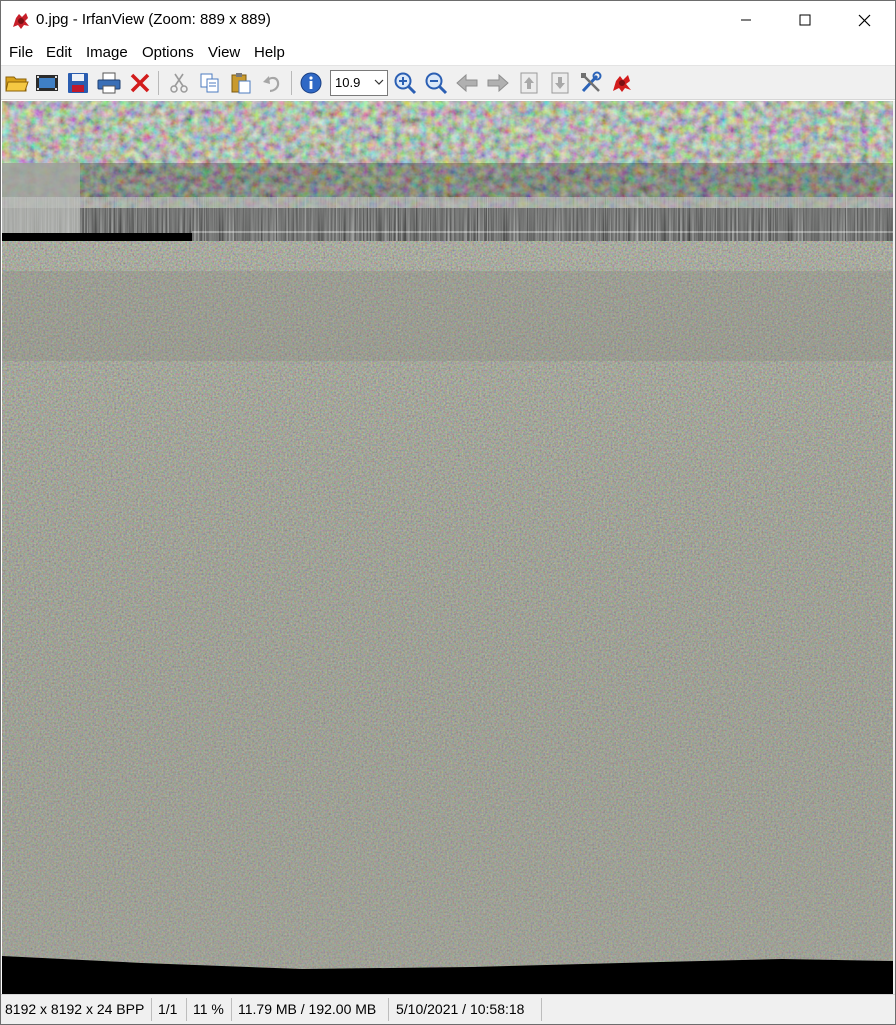 This screenshot has width=896, height=1025. I want to click on streak-band, so click(447, 215).